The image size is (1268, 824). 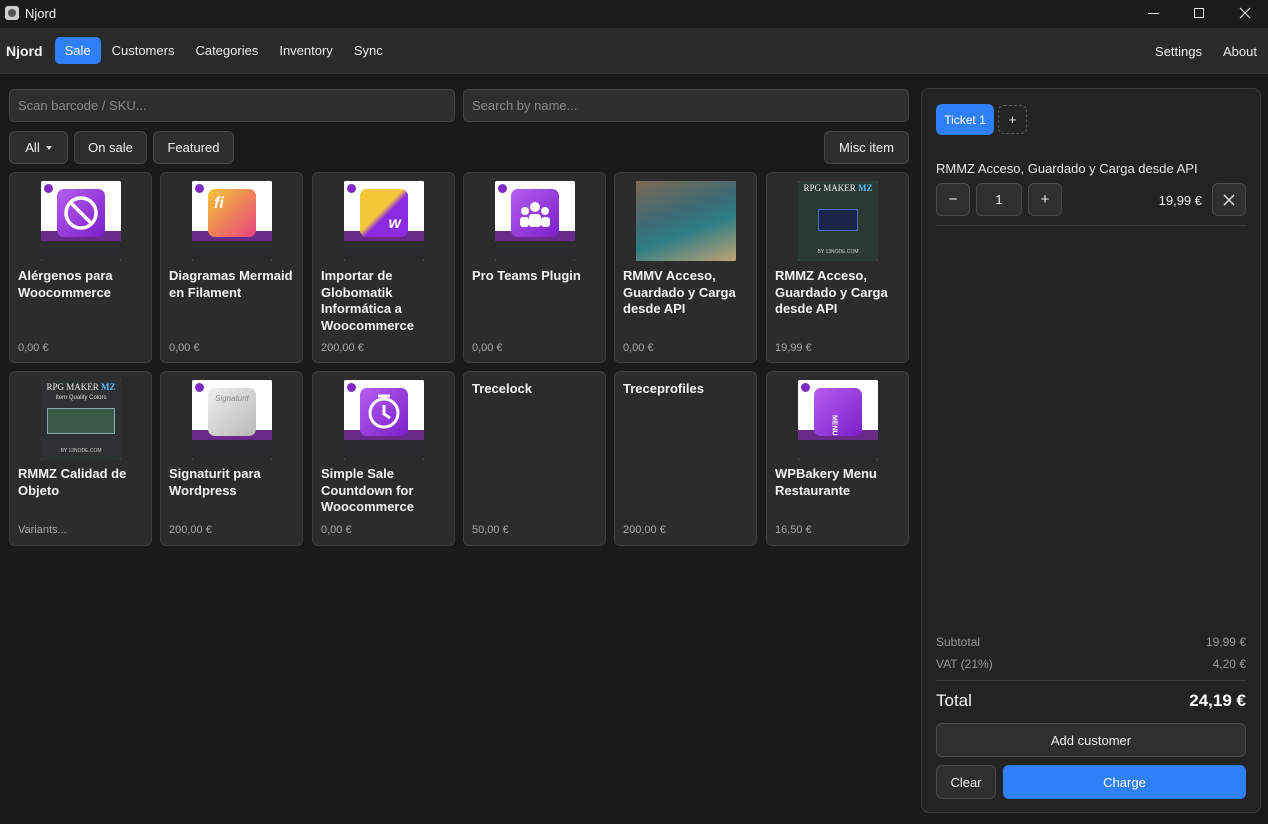 I want to click on teams-icon, so click(x=535, y=221).